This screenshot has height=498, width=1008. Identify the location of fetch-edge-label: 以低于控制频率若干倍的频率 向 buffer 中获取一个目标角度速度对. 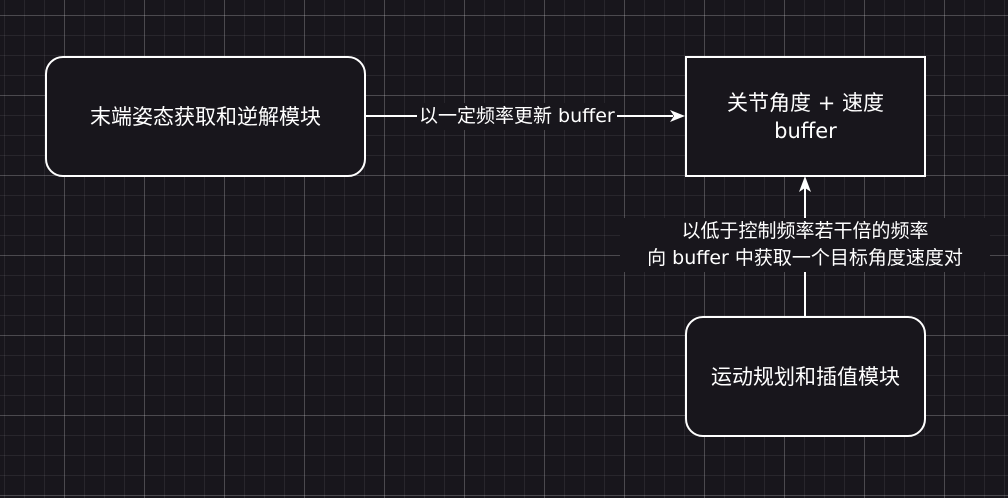
(805, 245).